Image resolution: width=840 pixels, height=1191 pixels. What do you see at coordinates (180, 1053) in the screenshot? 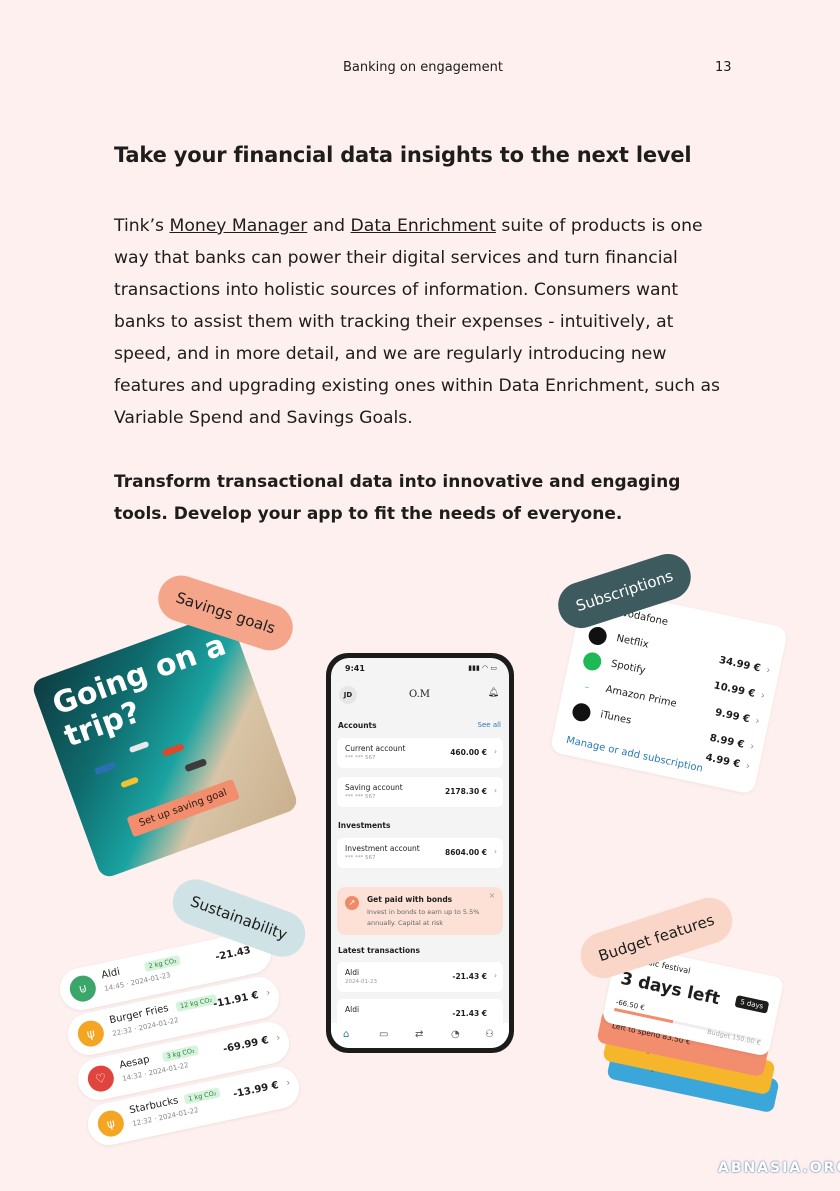
I see `co2-badge: 3 kg CO₂` at bounding box center [180, 1053].